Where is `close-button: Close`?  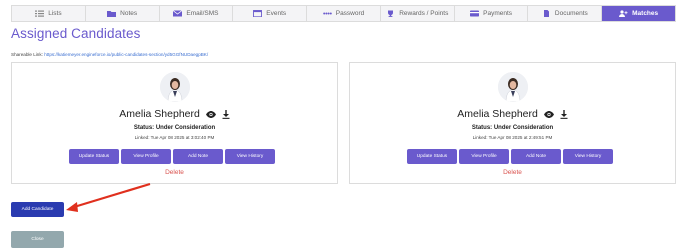 close-button: Close is located at coordinates (37, 239).